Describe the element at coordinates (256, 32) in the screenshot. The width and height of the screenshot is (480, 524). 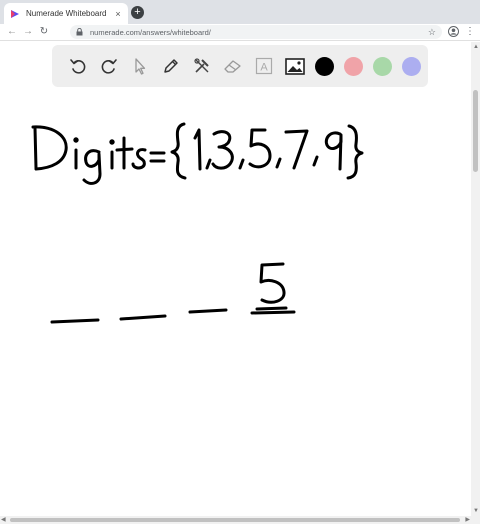
I see `address-bar: numerade.com/answers/whiteboard/ ☆` at that location.